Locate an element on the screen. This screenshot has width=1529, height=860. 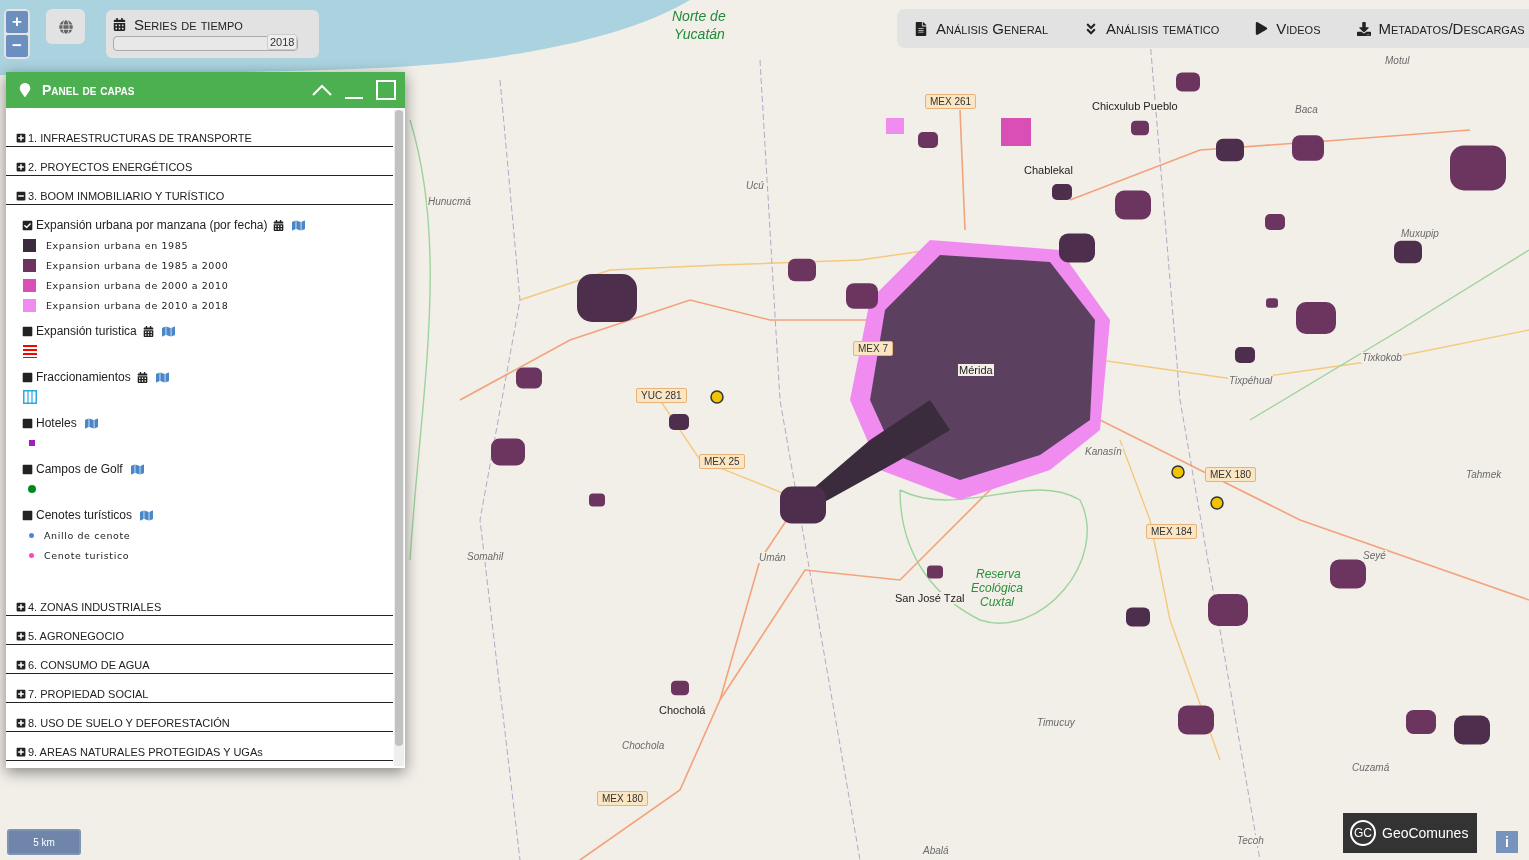
legend-label: Cenote turistico is located at coordinates (87, 555).